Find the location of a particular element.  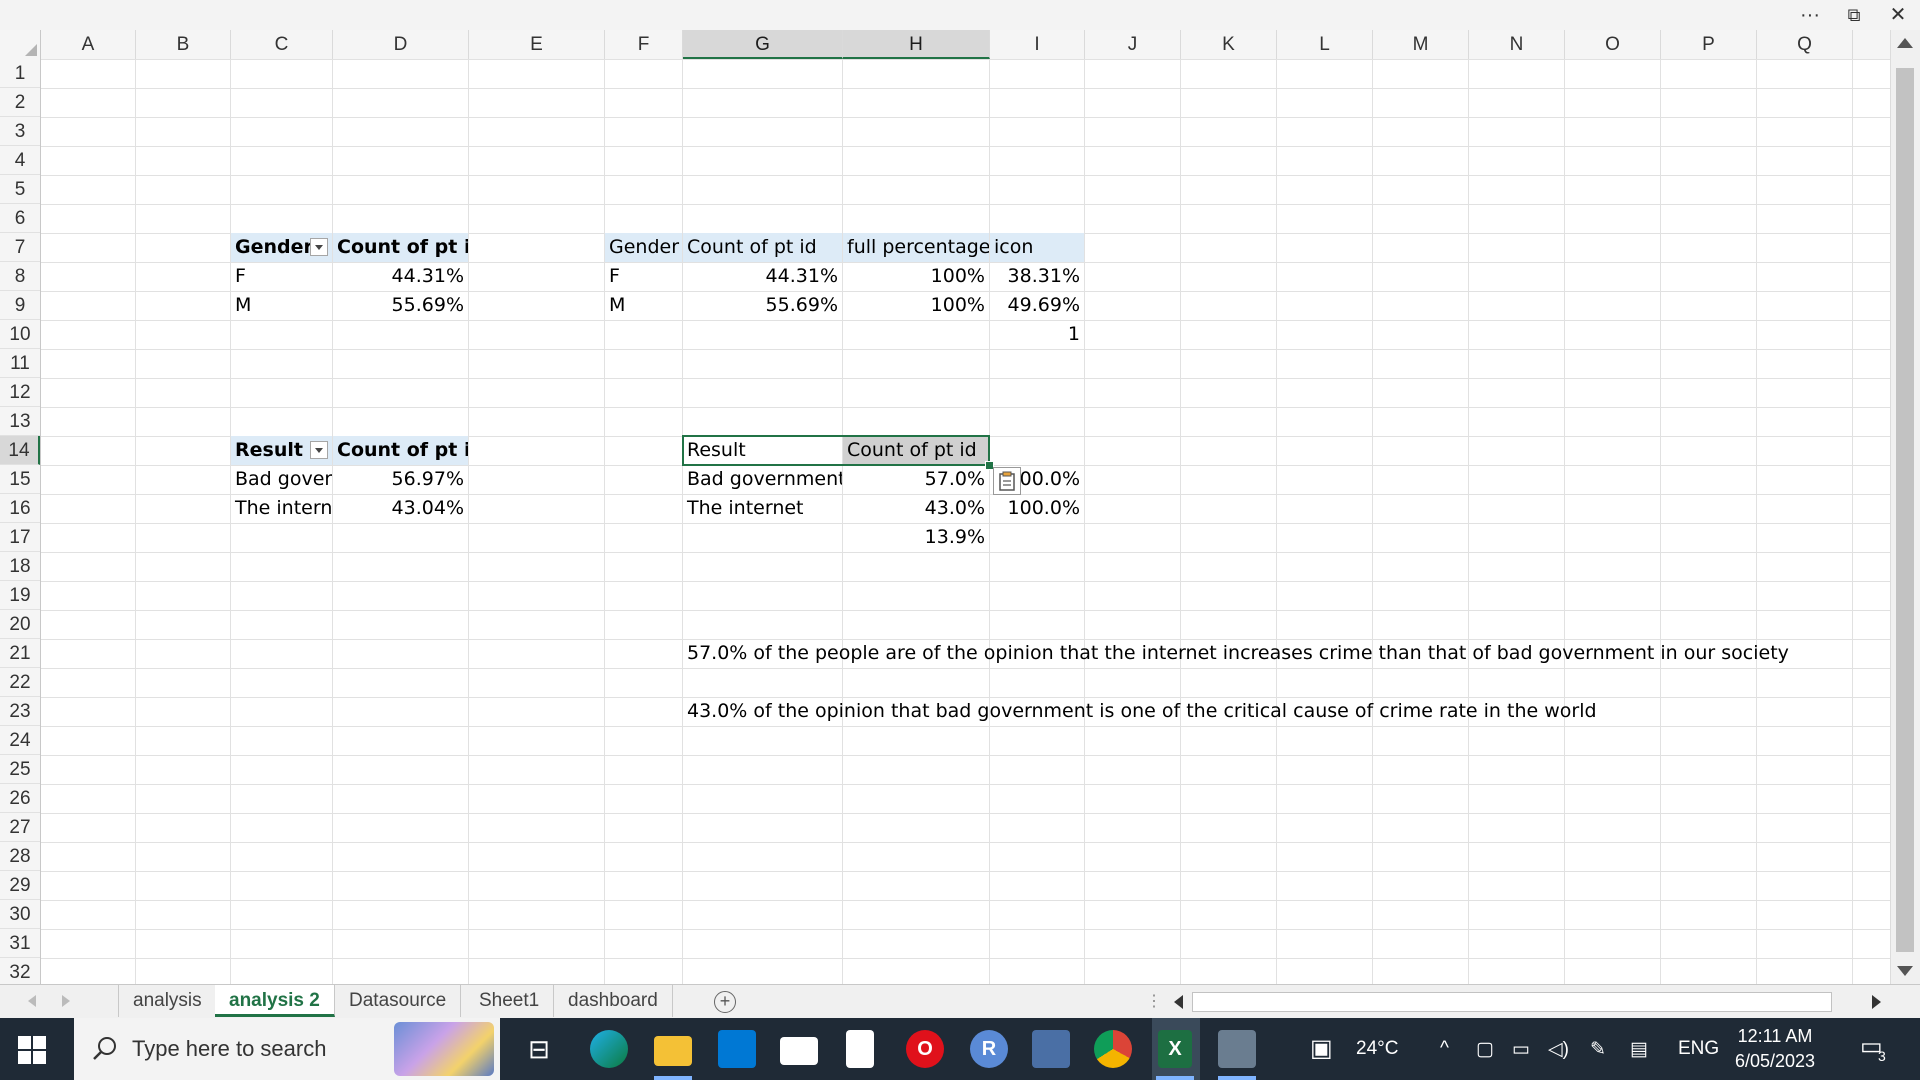

row-header: 20 is located at coordinates (20, 624).